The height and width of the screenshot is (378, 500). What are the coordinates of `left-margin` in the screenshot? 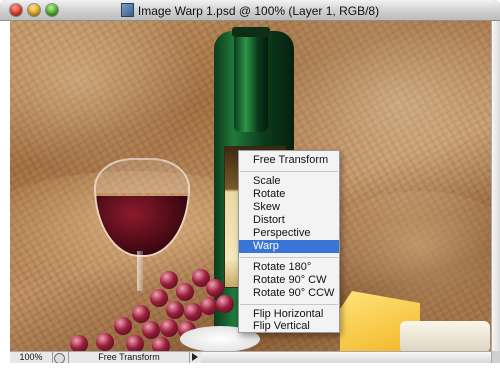 It's located at (5, 192).